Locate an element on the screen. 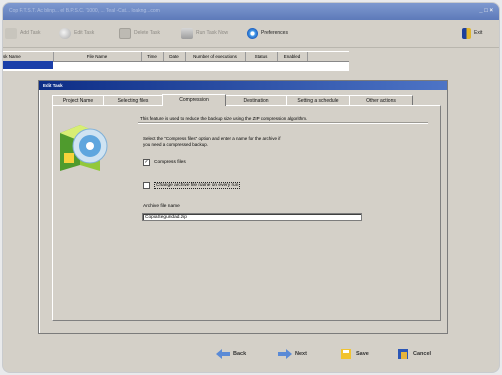 The width and height of the screenshot is (502, 375). back-label: Back is located at coordinates (240, 354).